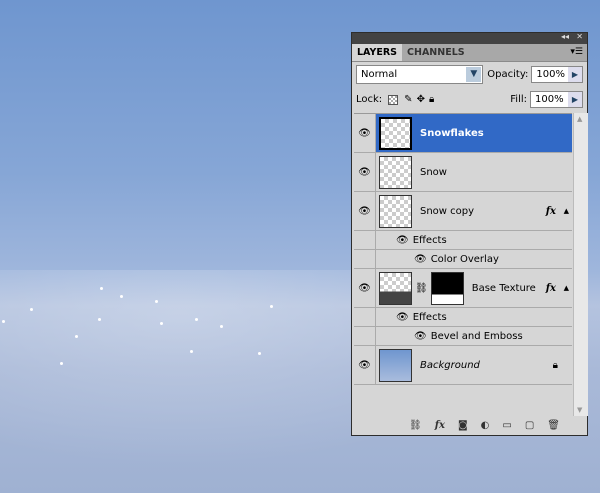 Image resolution: width=600 pixels, height=493 pixels. What do you see at coordinates (393, 99) in the screenshot?
I see `lock-transparency-icon` at bounding box center [393, 99].